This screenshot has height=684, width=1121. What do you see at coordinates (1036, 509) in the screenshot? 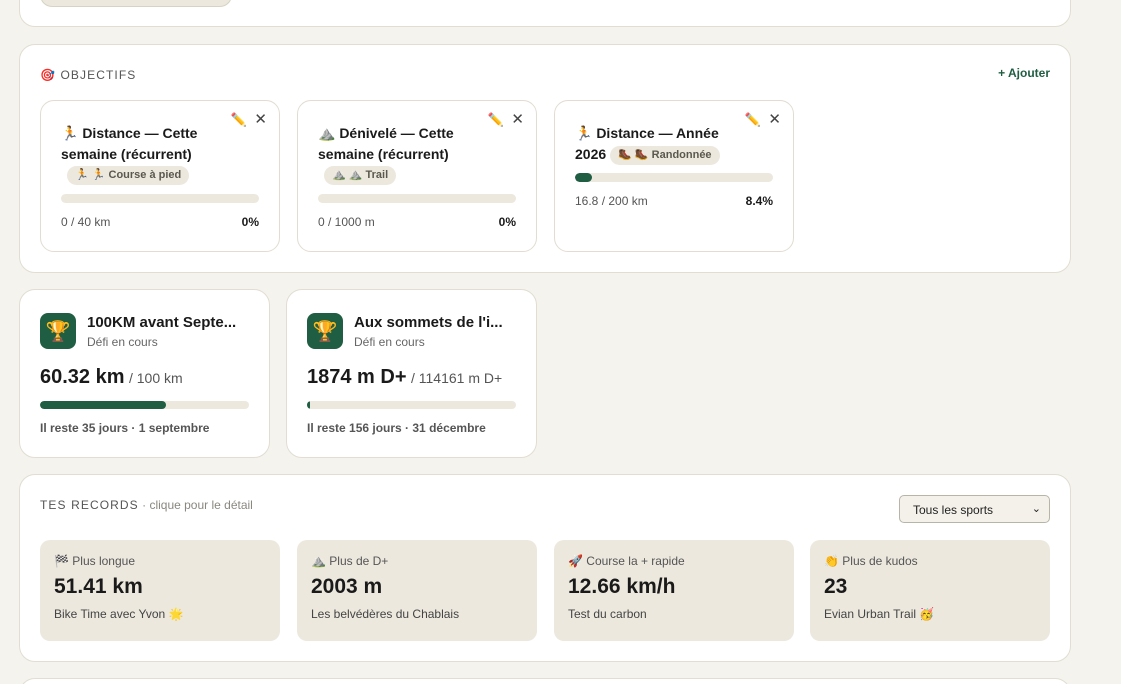
I see `chevron-down-icon: ⌄` at bounding box center [1036, 509].